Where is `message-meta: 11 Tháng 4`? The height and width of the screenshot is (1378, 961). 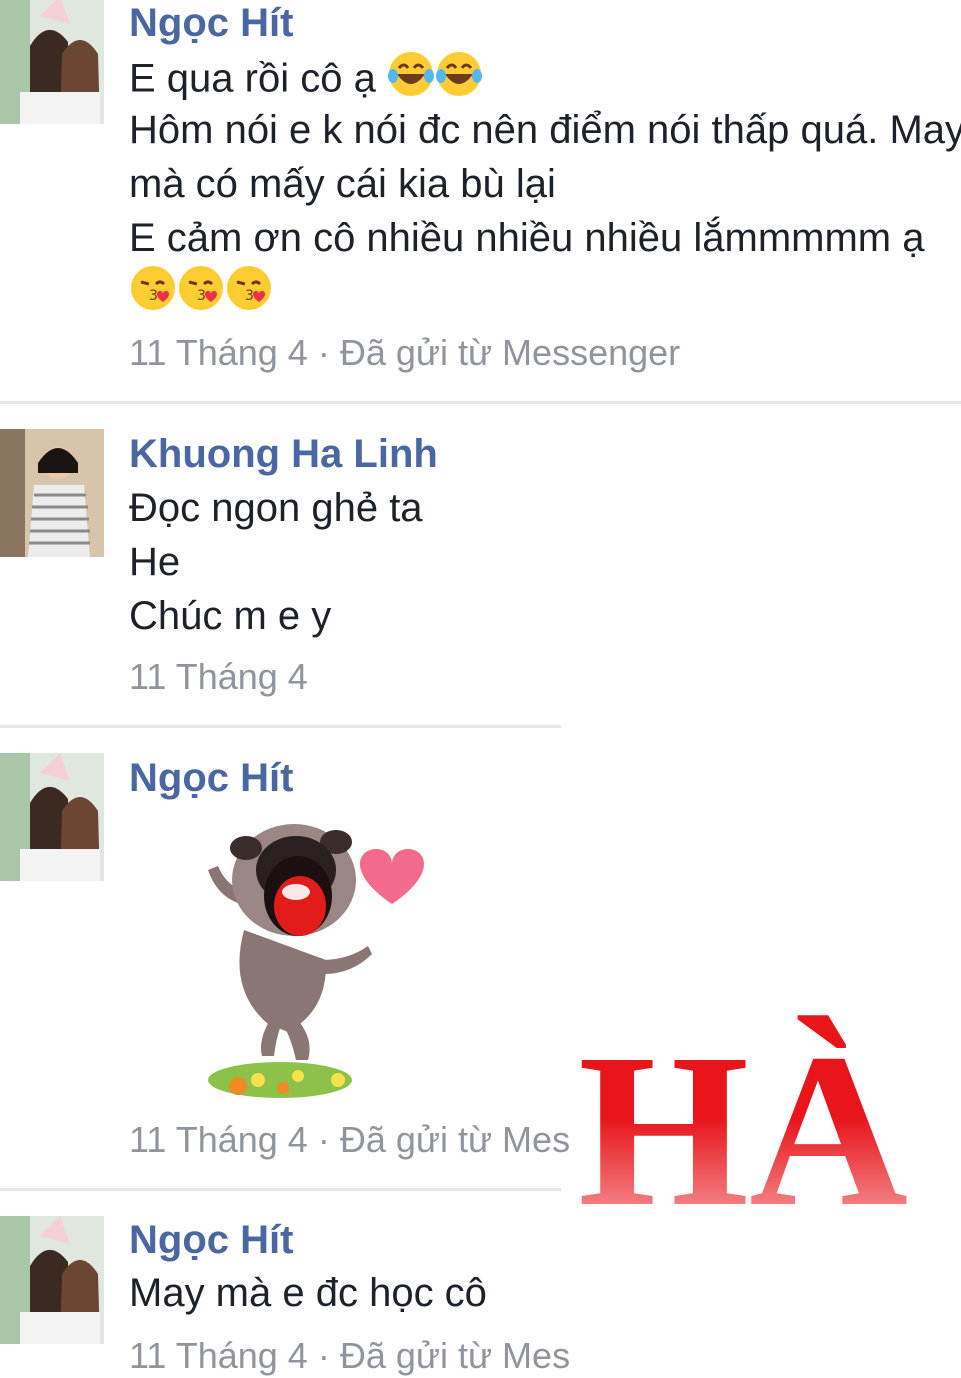 message-meta: 11 Tháng 4 is located at coordinates (218, 676).